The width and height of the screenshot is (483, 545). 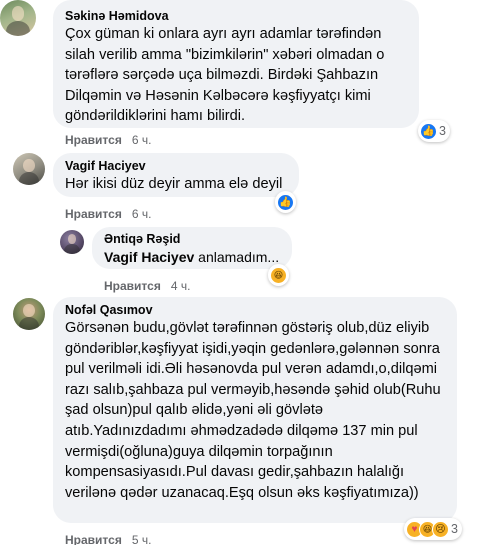 What do you see at coordinates (192, 239) in the screenshot?
I see `comment-author: Əntiqə Rəşid` at bounding box center [192, 239].